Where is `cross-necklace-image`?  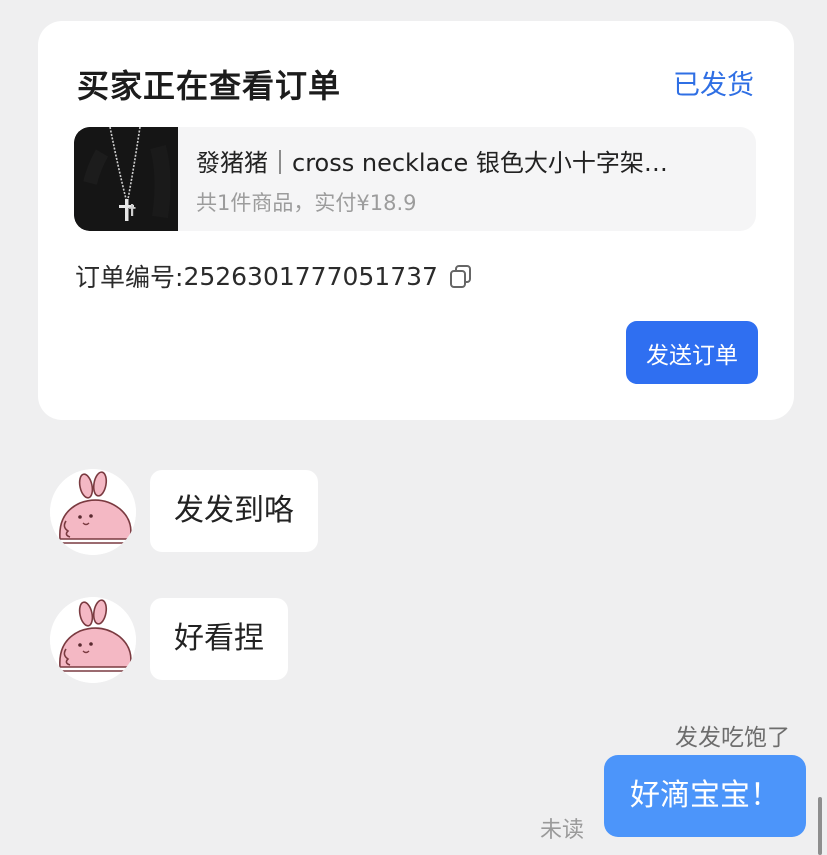
cross-necklace-image is located at coordinates (126, 179).